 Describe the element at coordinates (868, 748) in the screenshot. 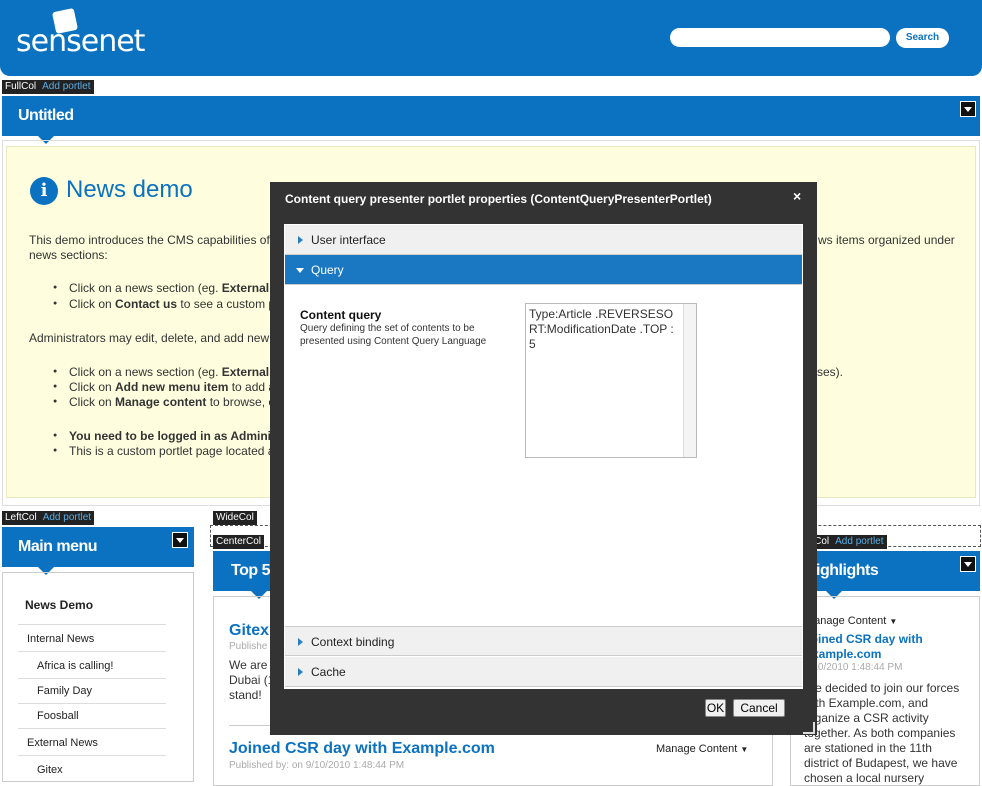

I see `highlight-body: are stationed in the 11th` at that location.